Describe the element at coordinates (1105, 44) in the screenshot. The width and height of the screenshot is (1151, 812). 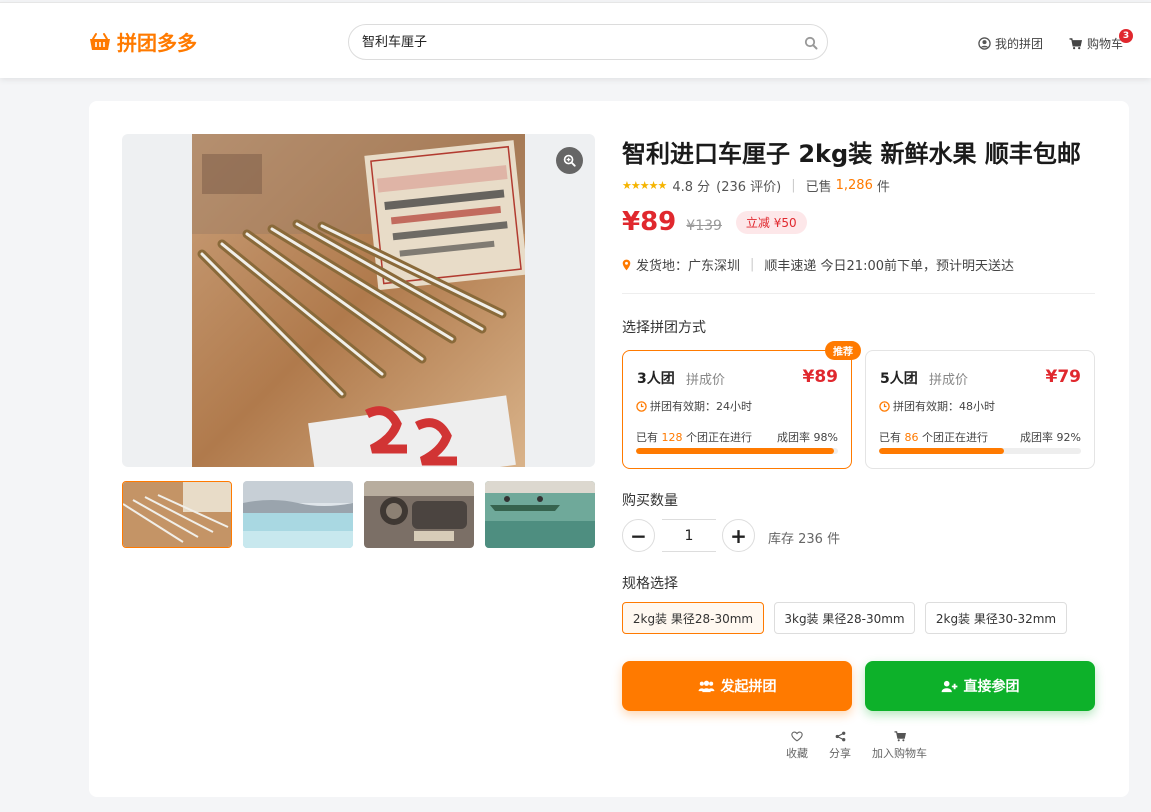
I see `nav-cart-label: 购物车` at that location.